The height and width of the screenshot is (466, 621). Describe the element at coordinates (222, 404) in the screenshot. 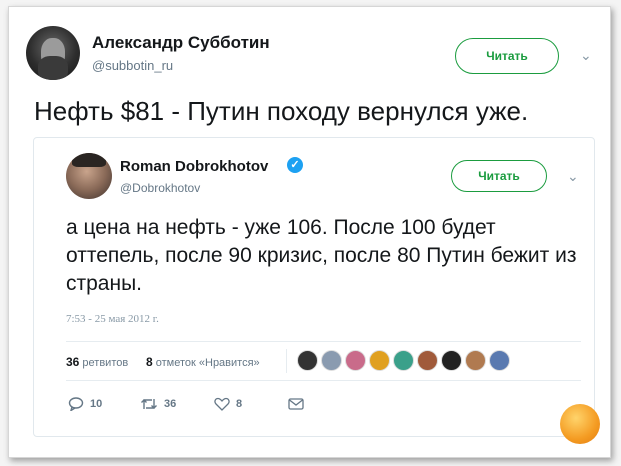

I see `heart-icon` at that location.